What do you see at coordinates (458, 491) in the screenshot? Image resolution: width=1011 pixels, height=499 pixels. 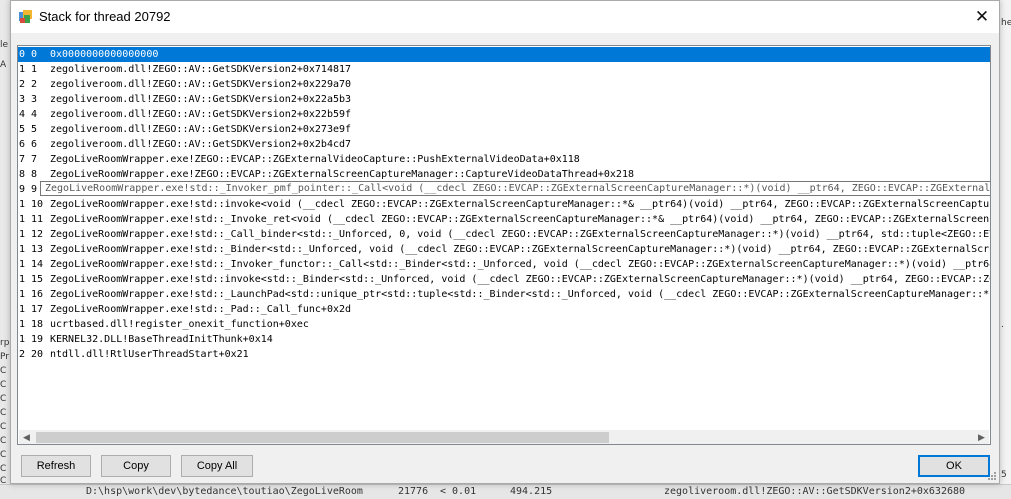 I see `bg-bottom-lt: < 0.01` at bounding box center [458, 491].